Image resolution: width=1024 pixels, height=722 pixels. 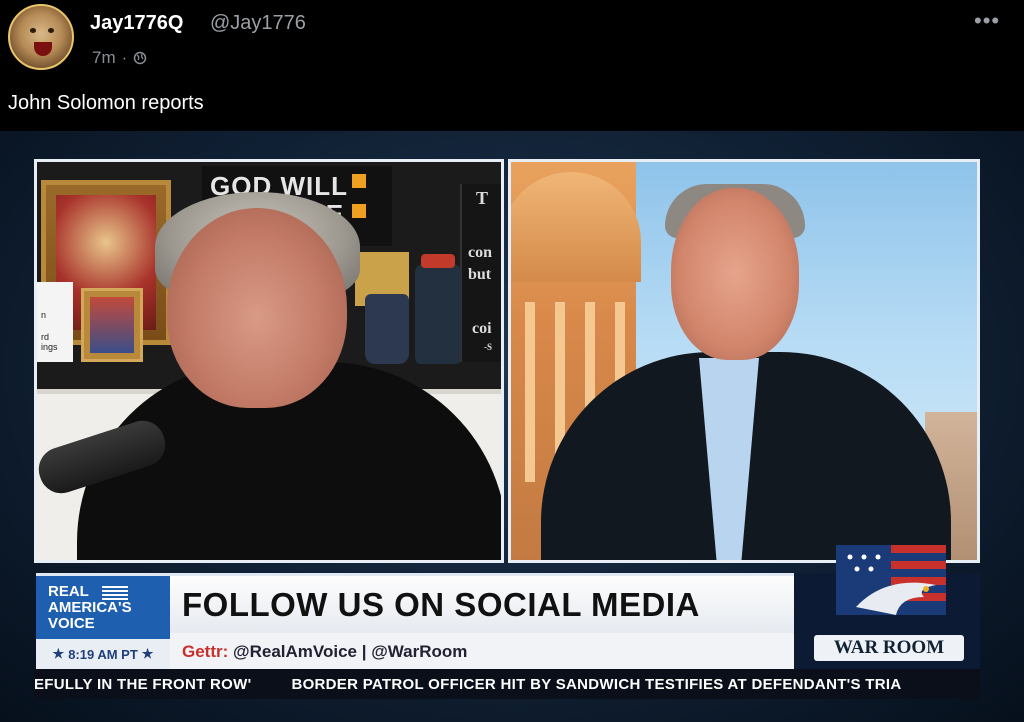 What do you see at coordinates (891, 580) in the screenshot?
I see `eagle-flag-icon` at bounding box center [891, 580].